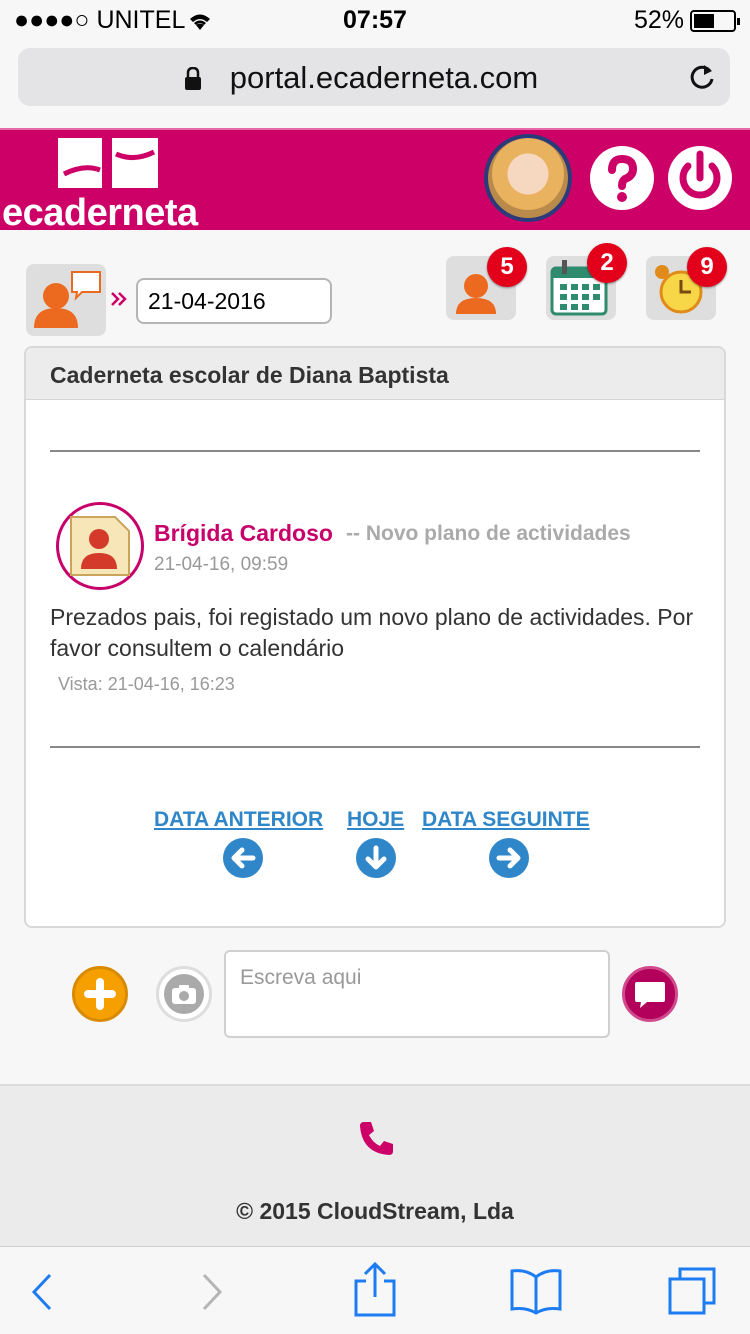 The image size is (750, 1334). What do you see at coordinates (249, 375) in the screenshot?
I see `card-title: Caderneta escolar de Diana Baptista` at bounding box center [249, 375].